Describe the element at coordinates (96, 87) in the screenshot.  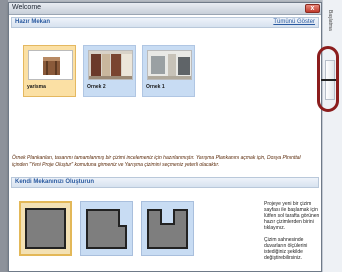
I see `sample-label: Ornek 2` at that location.